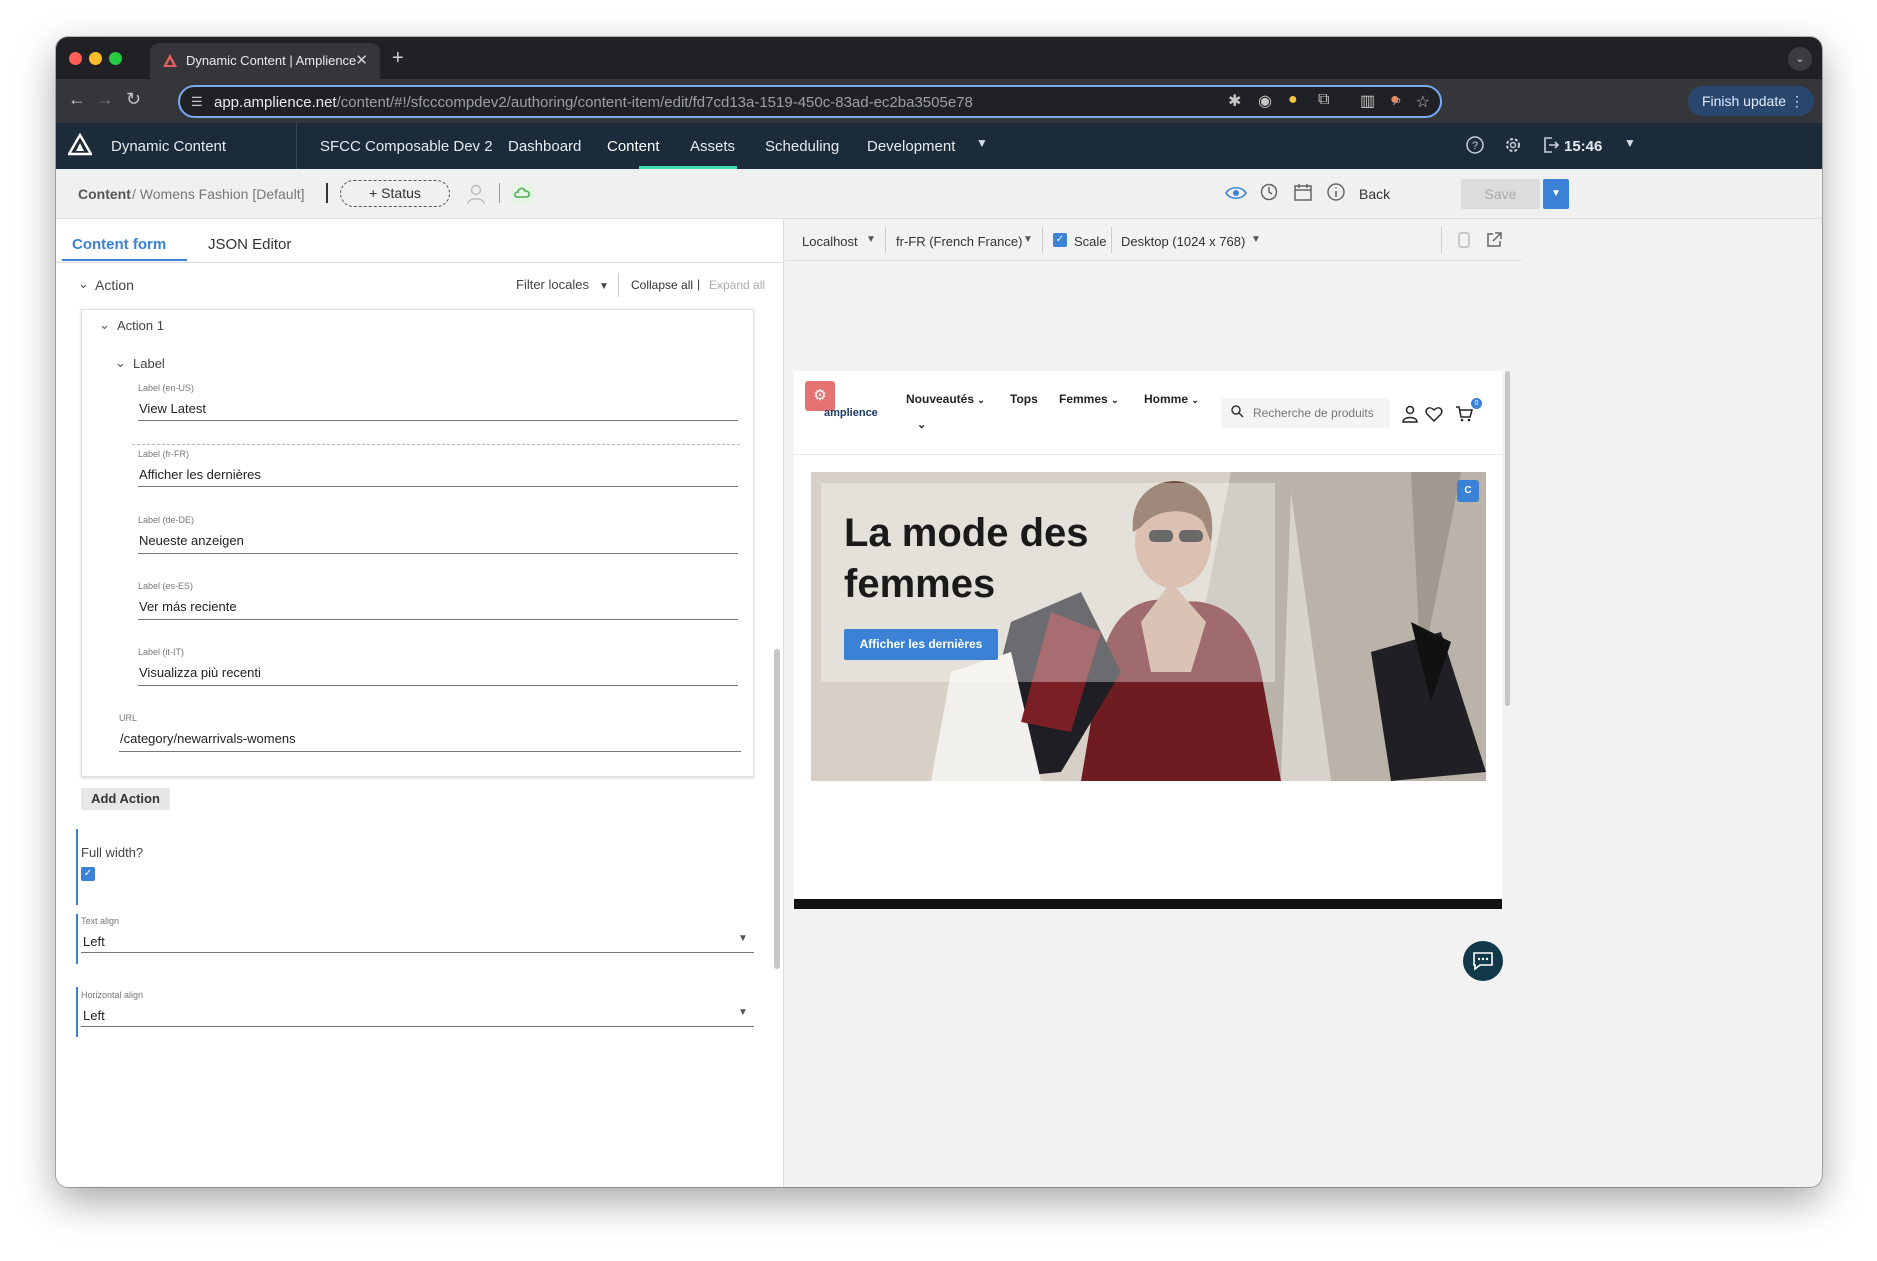  What do you see at coordinates (1265, 101) in the screenshot?
I see `camera-extension-icon: ◉` at bounding box center [1265, 101].